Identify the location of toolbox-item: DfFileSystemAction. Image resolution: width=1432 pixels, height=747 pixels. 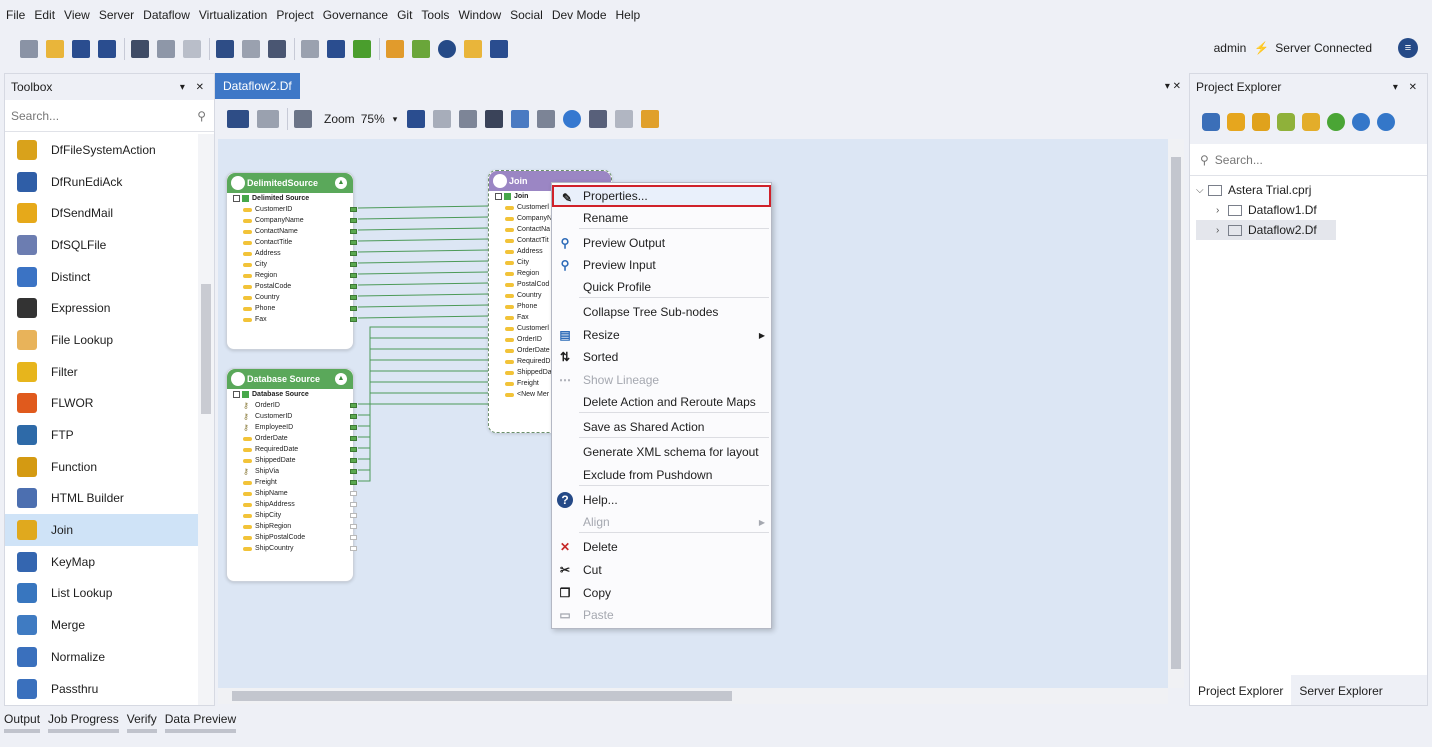
(102, 150).